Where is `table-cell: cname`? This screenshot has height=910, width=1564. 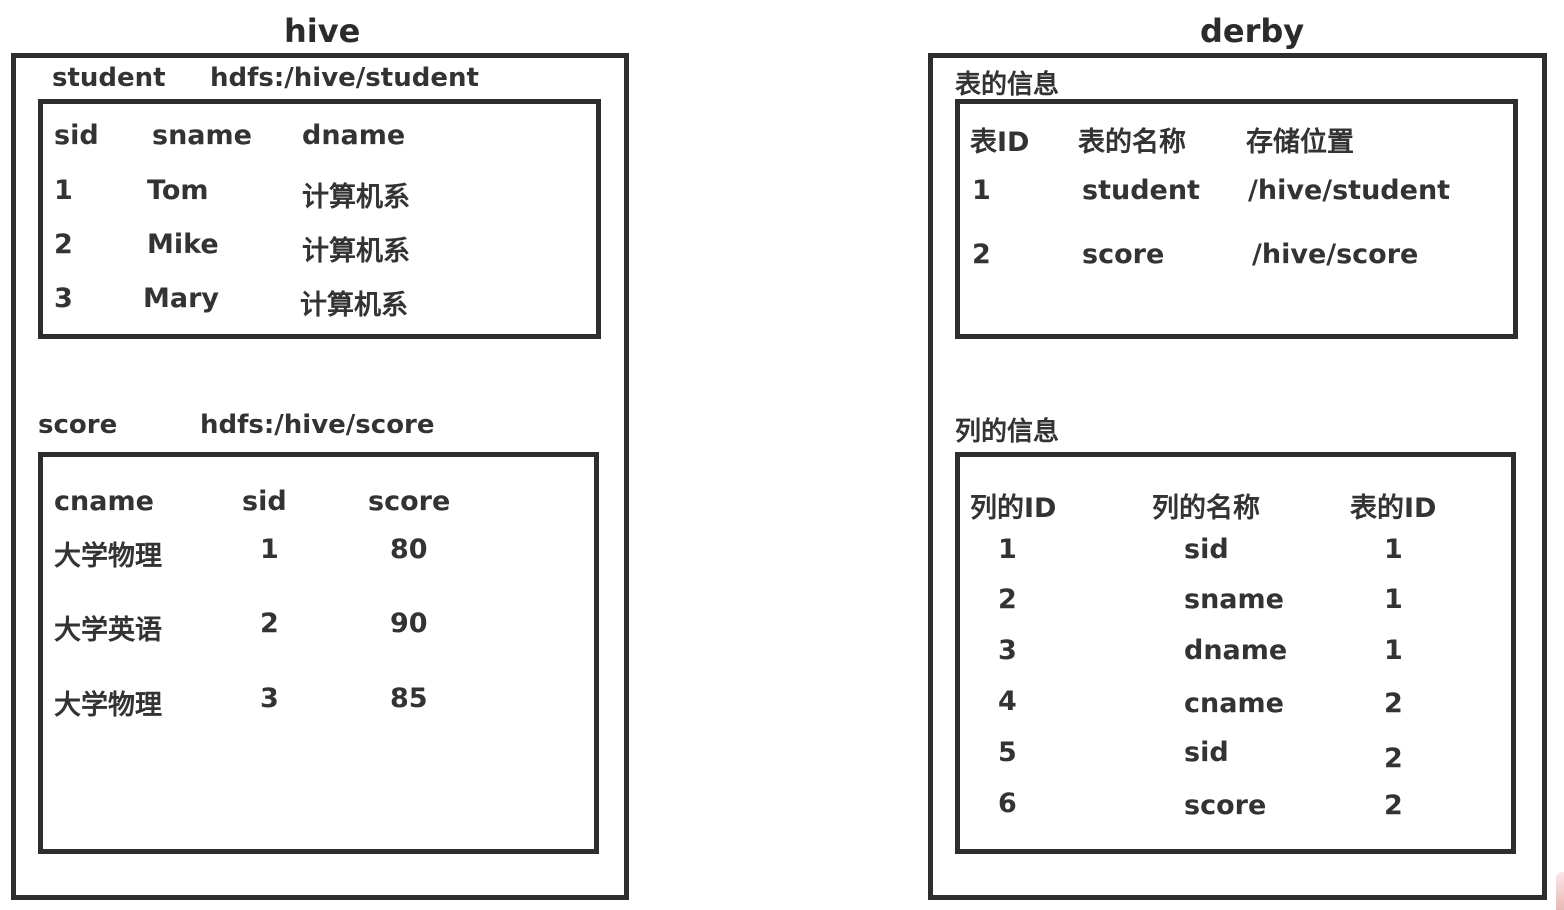 table-cell: cname is located at coordinates (1234, 703).